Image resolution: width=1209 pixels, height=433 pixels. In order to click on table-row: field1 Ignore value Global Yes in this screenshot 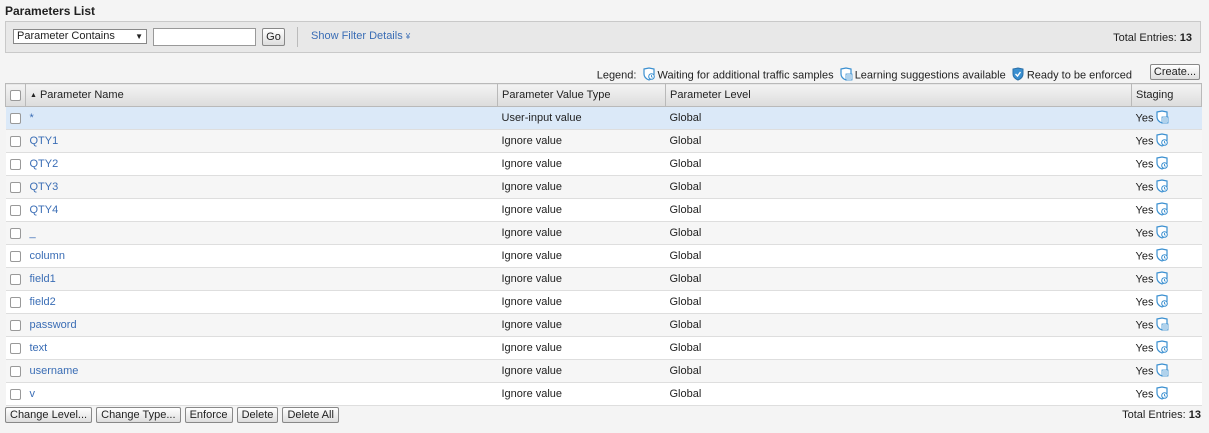, I will do `click(603, 279)`.